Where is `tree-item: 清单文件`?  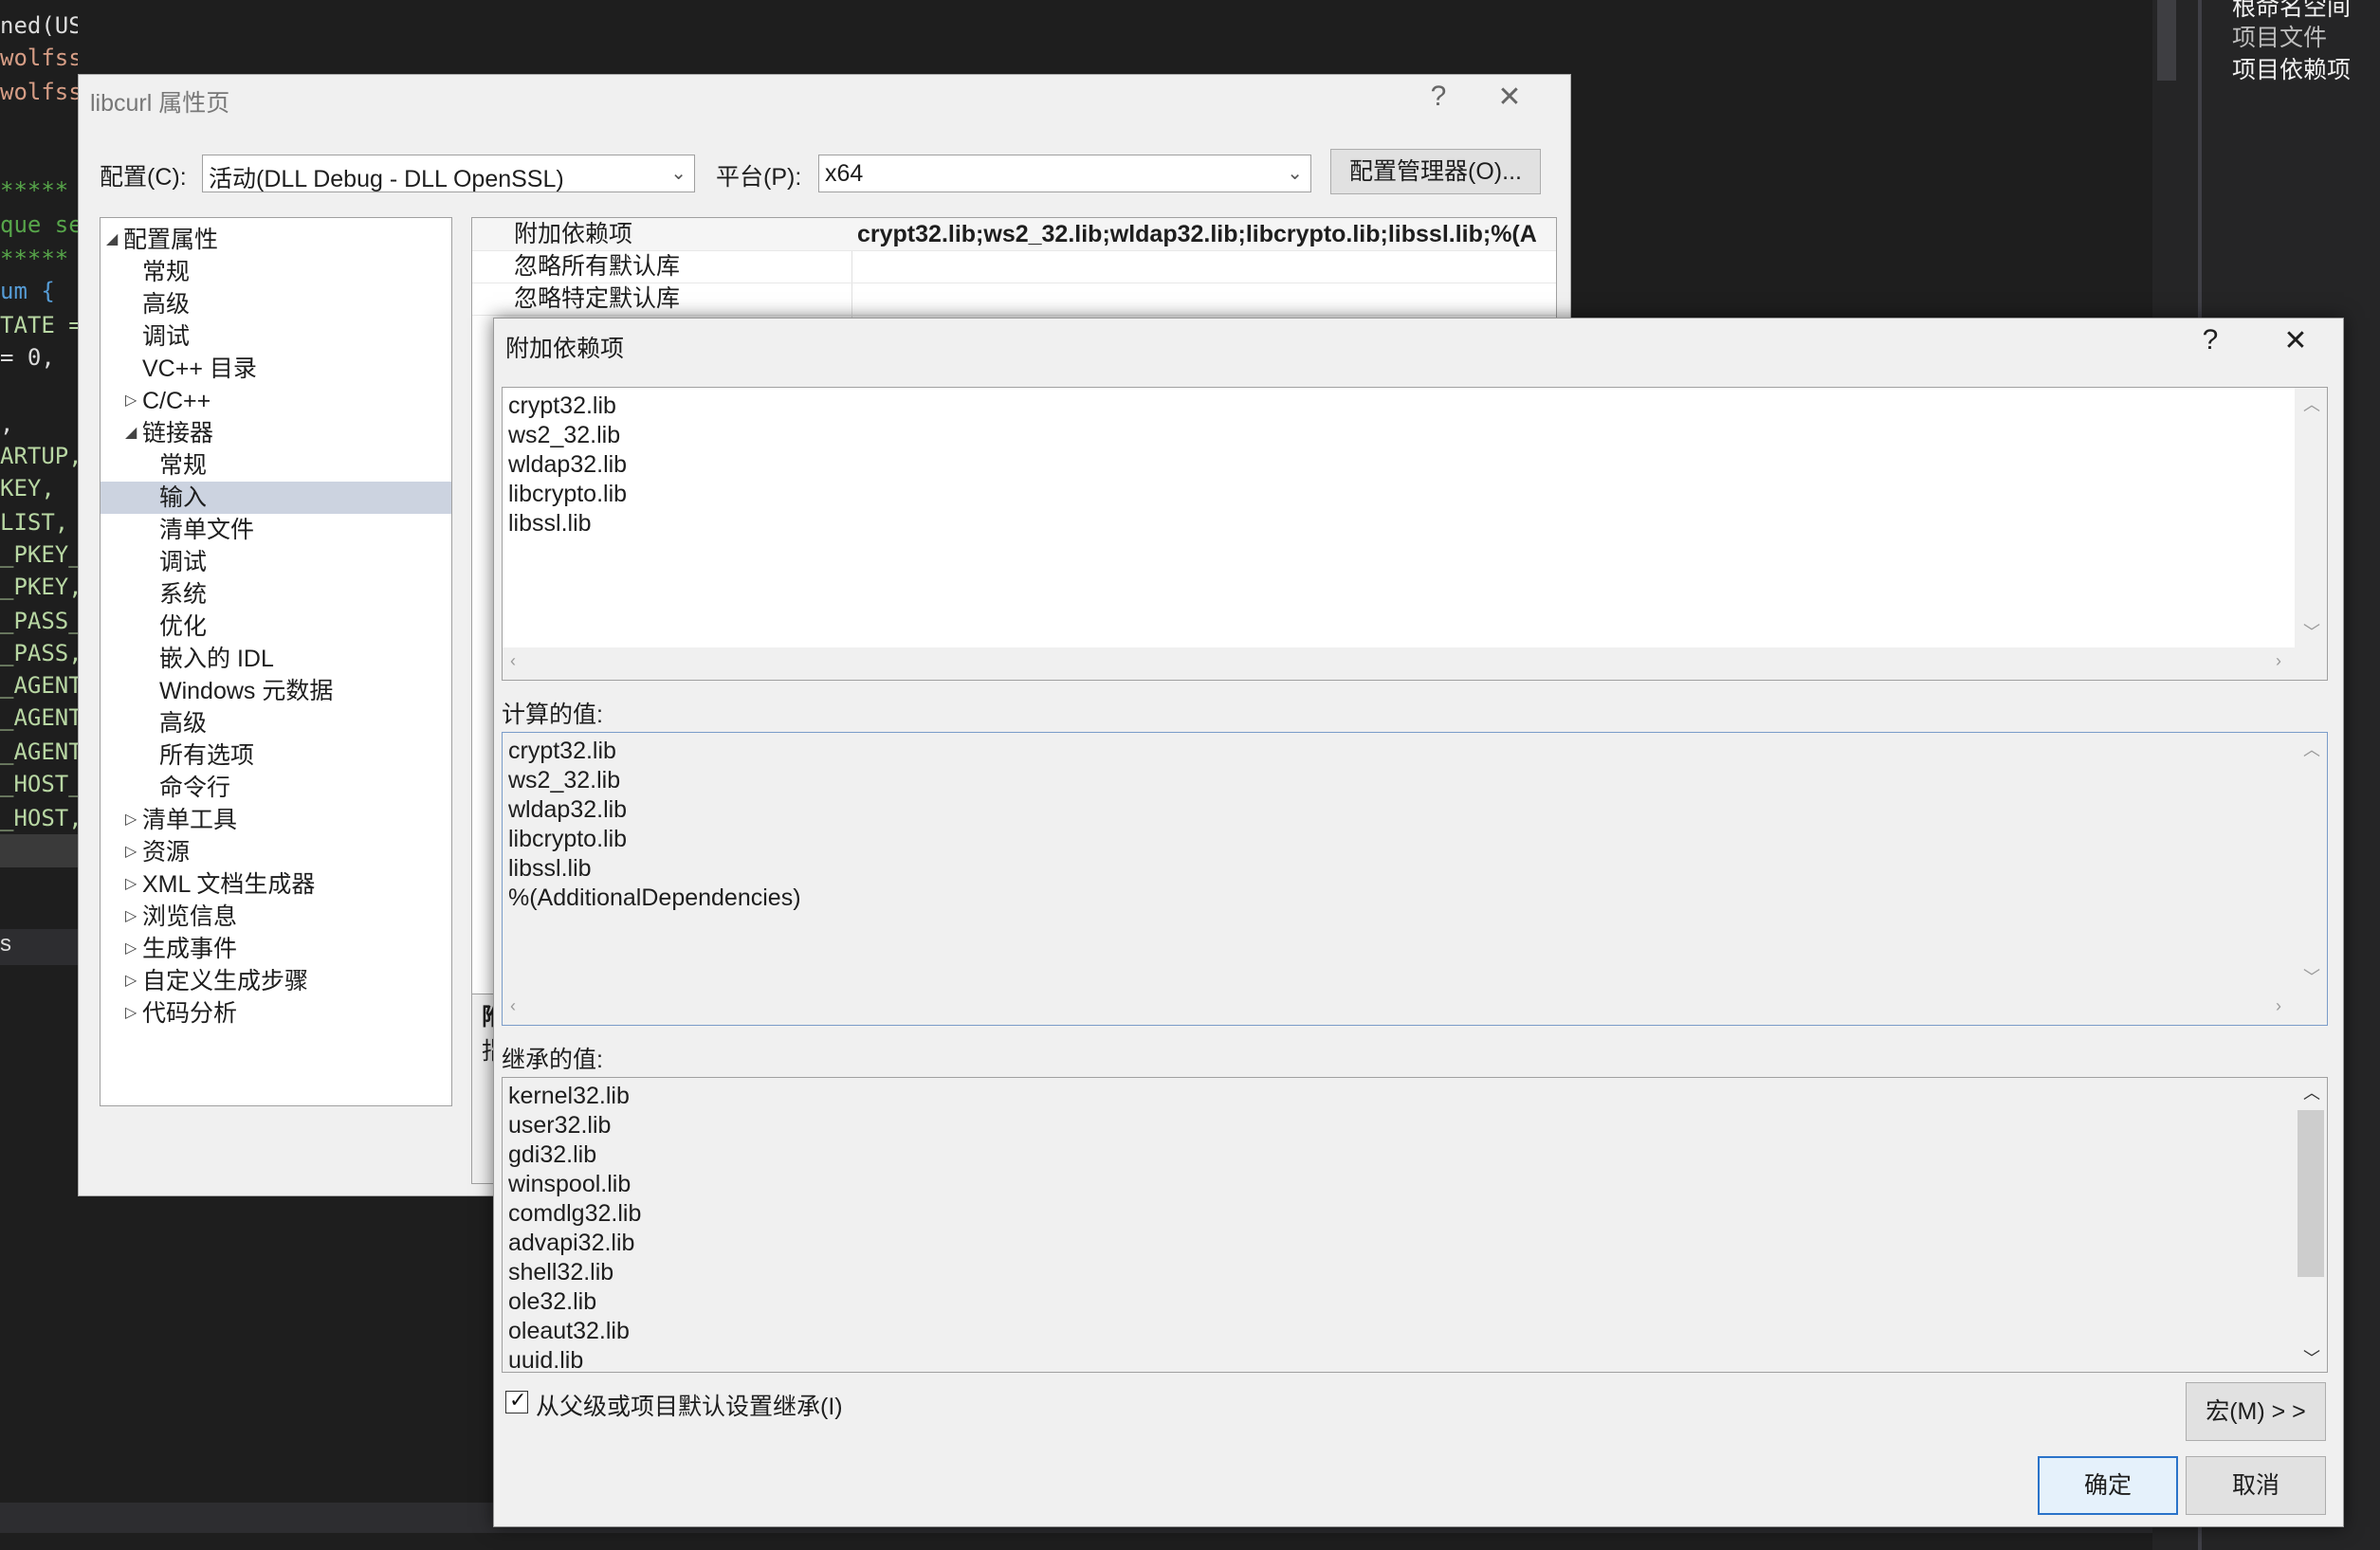
tree-item: 清单文件 is located at coordinates (276, 530).